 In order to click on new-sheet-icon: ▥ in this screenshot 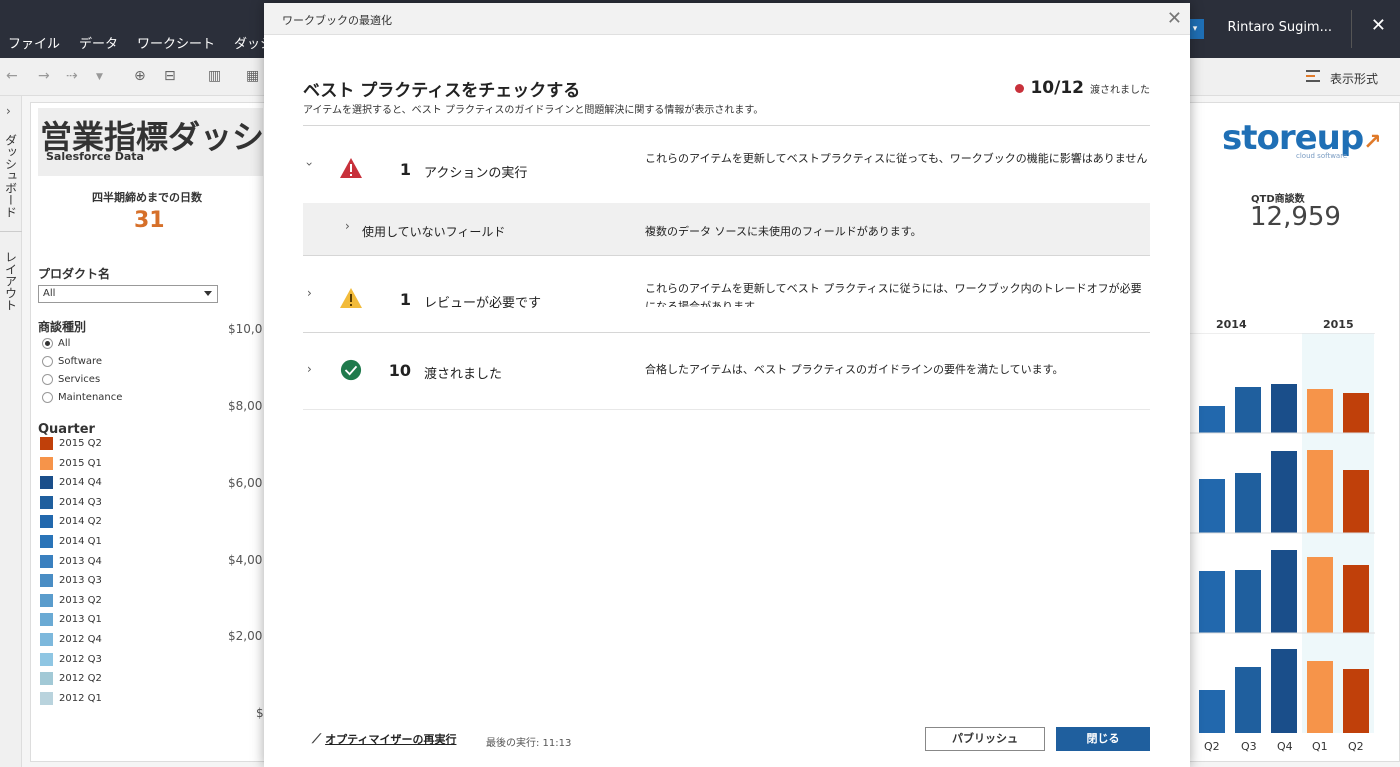, I will do `click(214, 76)`.